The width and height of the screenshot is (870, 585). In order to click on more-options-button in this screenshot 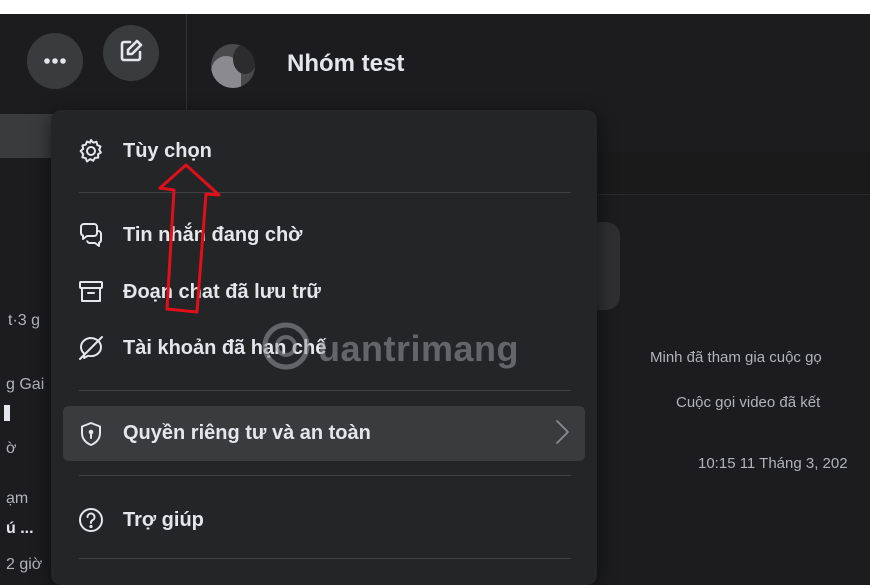, I will do `click(55, 61)`.